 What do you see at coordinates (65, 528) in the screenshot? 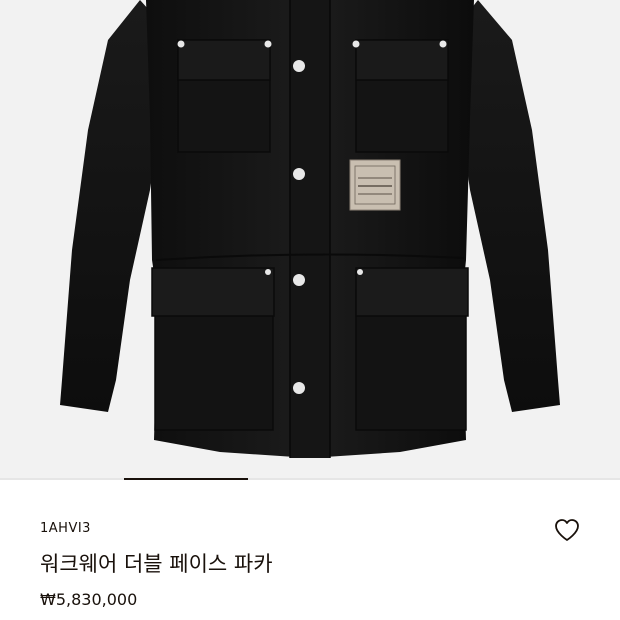
I see `product-sku: 1AHVI3` at bounding box center [65, 528].